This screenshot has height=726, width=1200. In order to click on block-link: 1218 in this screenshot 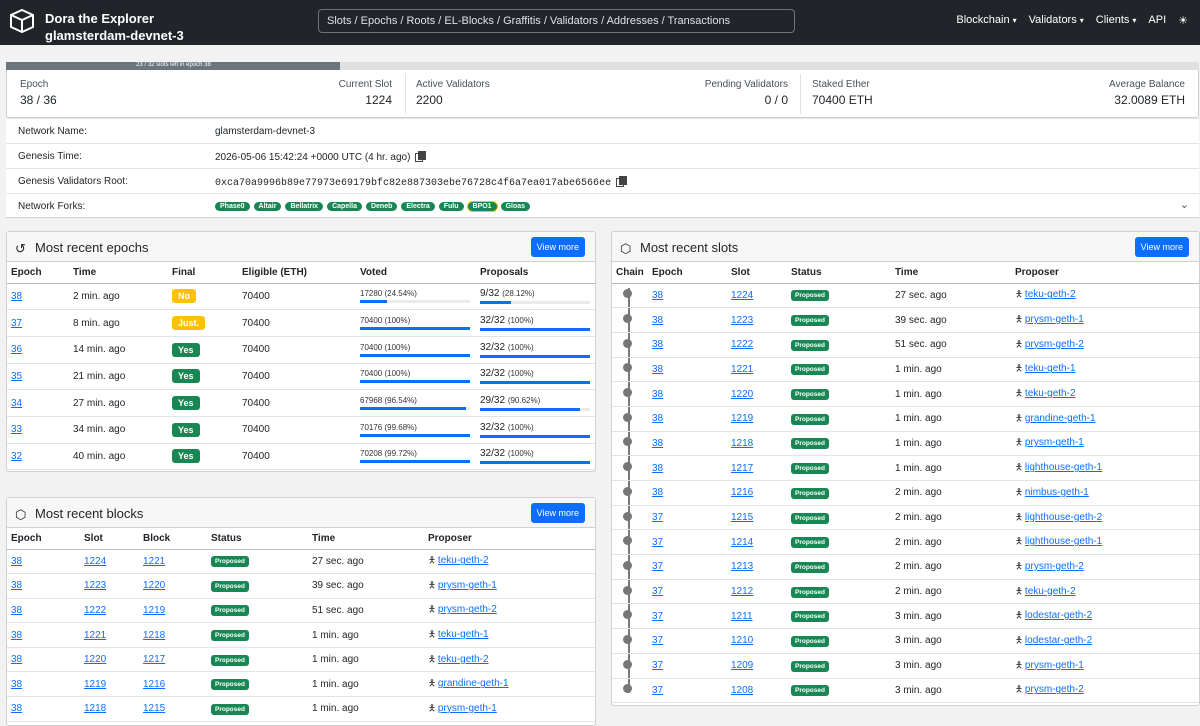, I will do `click(154, 635)`.